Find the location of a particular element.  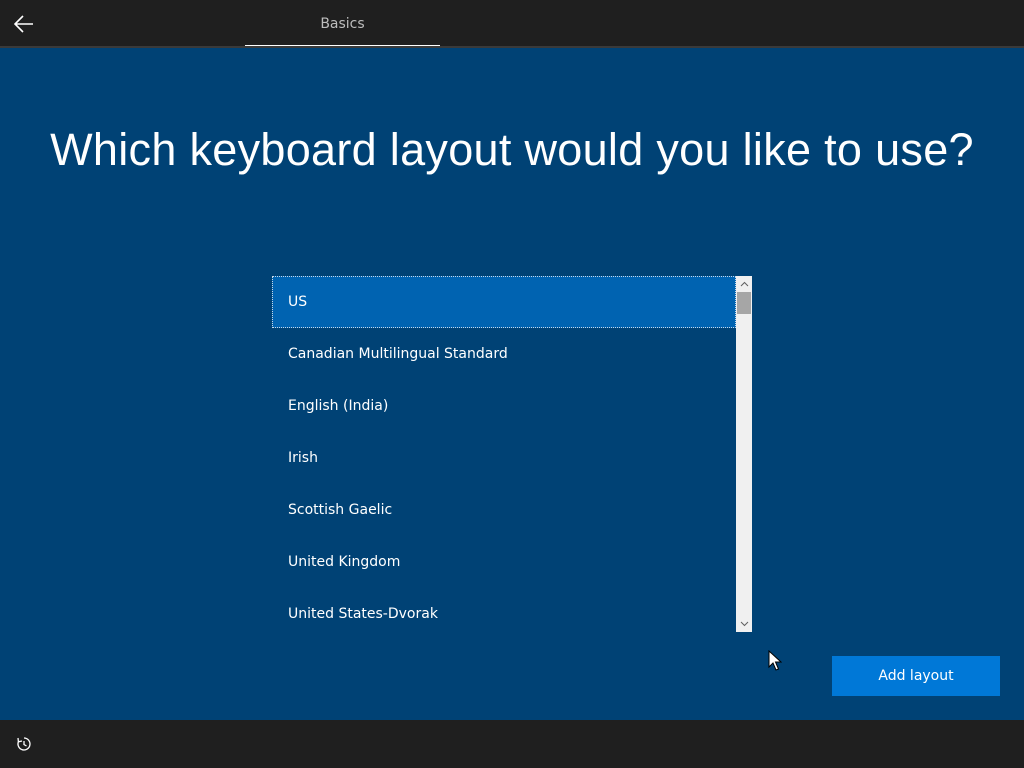

scroll-down-button is located at coordinates (744, 624).